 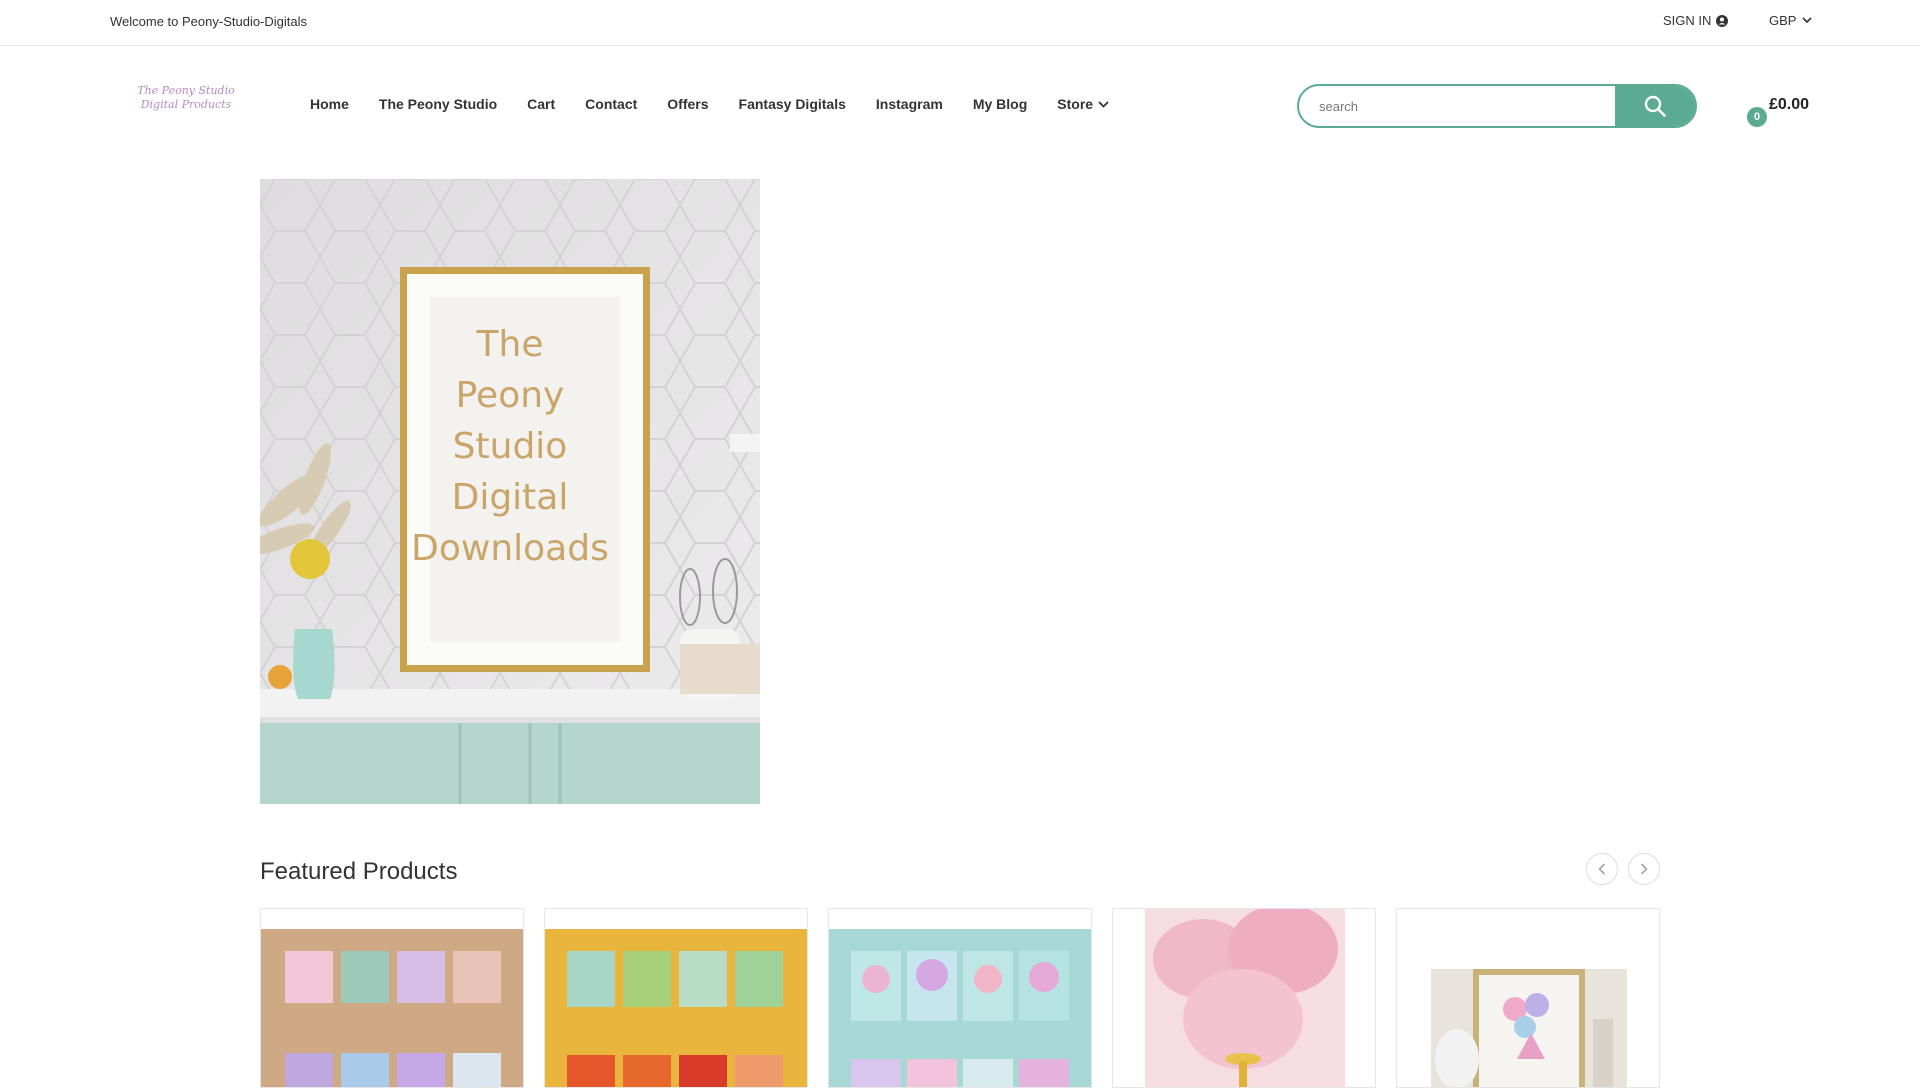 I want to click on hero-illustration: The Peony Studio Digital Downloads, so click(x=510, y=491).